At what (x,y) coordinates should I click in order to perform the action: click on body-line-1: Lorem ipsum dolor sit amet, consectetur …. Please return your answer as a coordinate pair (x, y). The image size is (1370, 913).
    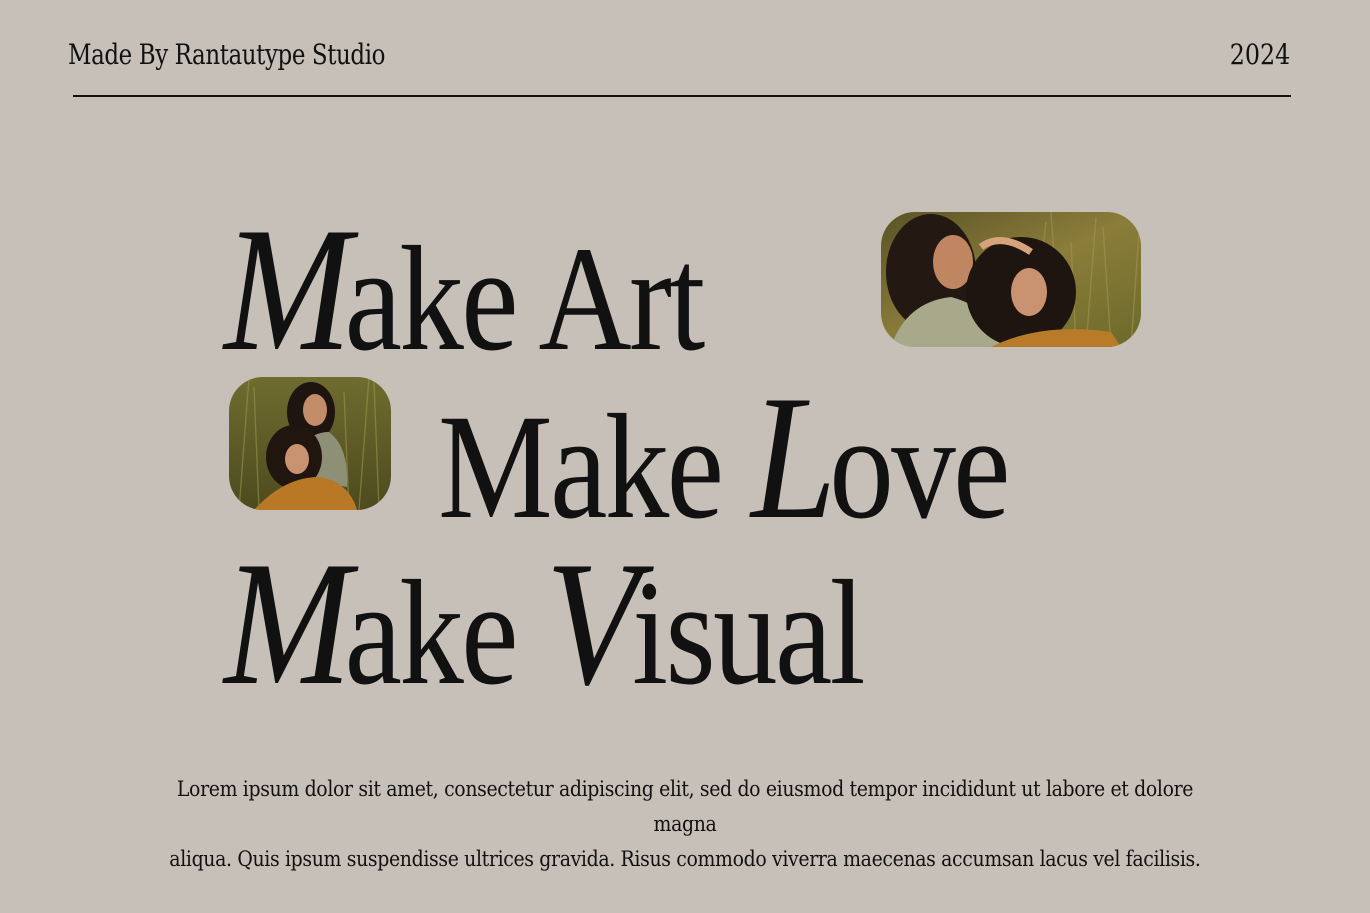
    Looking at the image, I should click on (685, 806).